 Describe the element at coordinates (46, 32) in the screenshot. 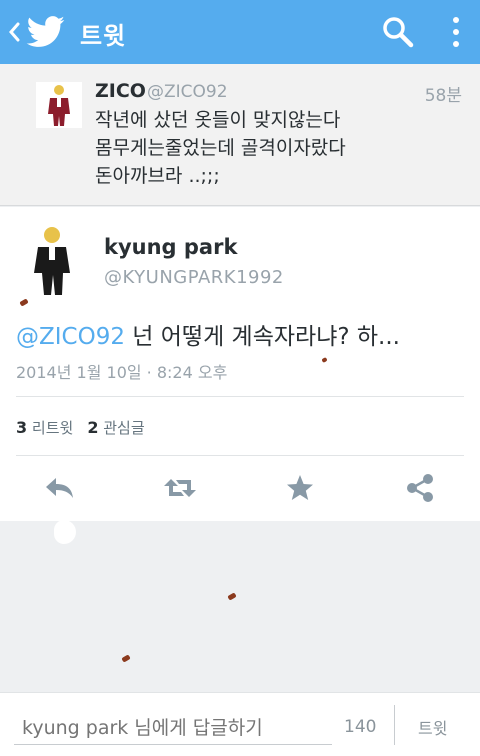

I see `twitter-bird-icon` at that location.